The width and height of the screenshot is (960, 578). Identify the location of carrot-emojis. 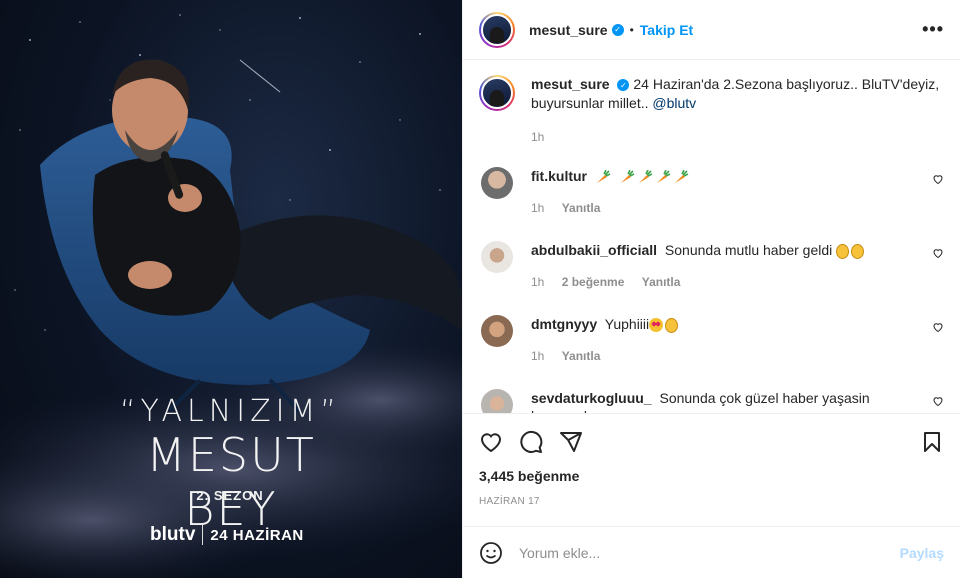
(643, 176).